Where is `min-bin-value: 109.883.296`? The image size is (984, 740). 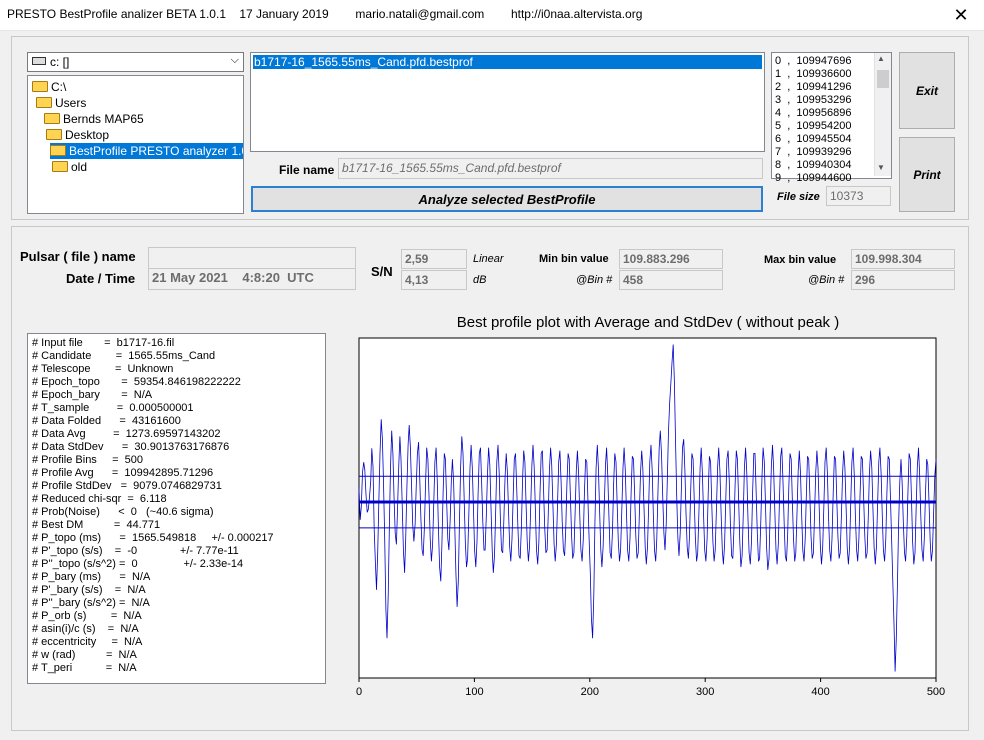 min-bin-value: 109.883.296 is located at coordinates (671, 259).